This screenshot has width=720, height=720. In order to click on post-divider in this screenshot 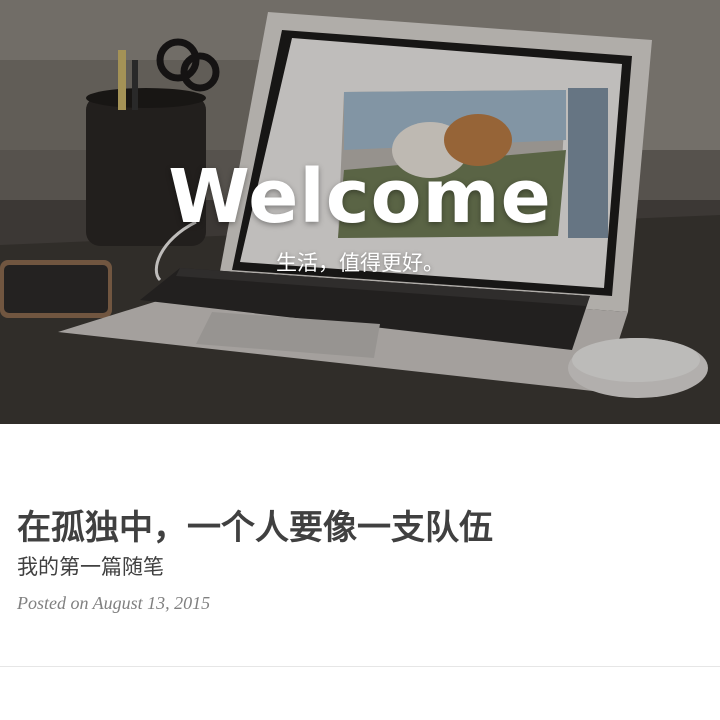, I will do `click(360, 666)`.